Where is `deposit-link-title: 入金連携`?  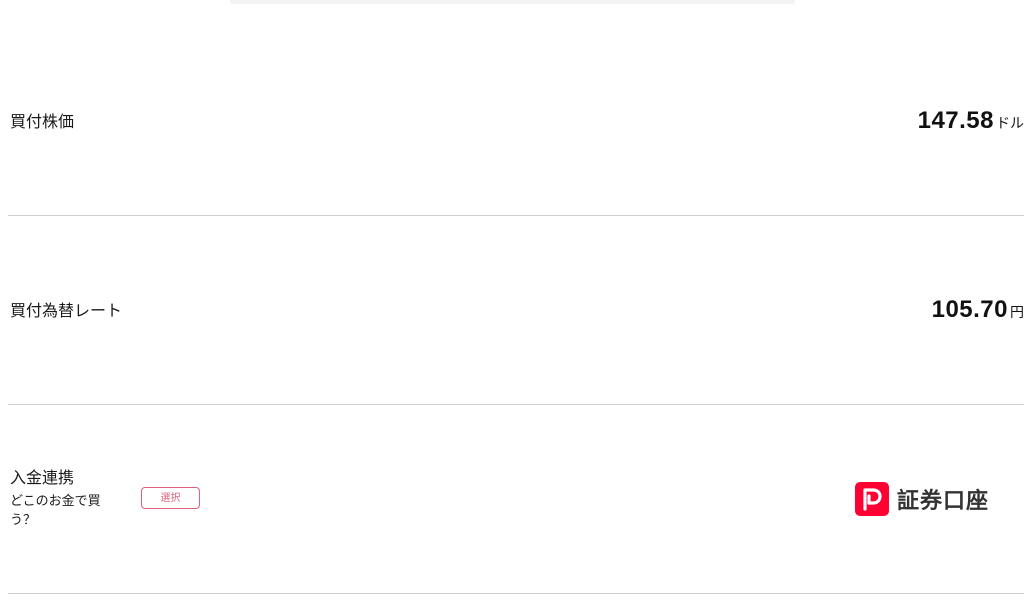
deposit-link-title: 入金連携 is located at coordinates (42, 477).